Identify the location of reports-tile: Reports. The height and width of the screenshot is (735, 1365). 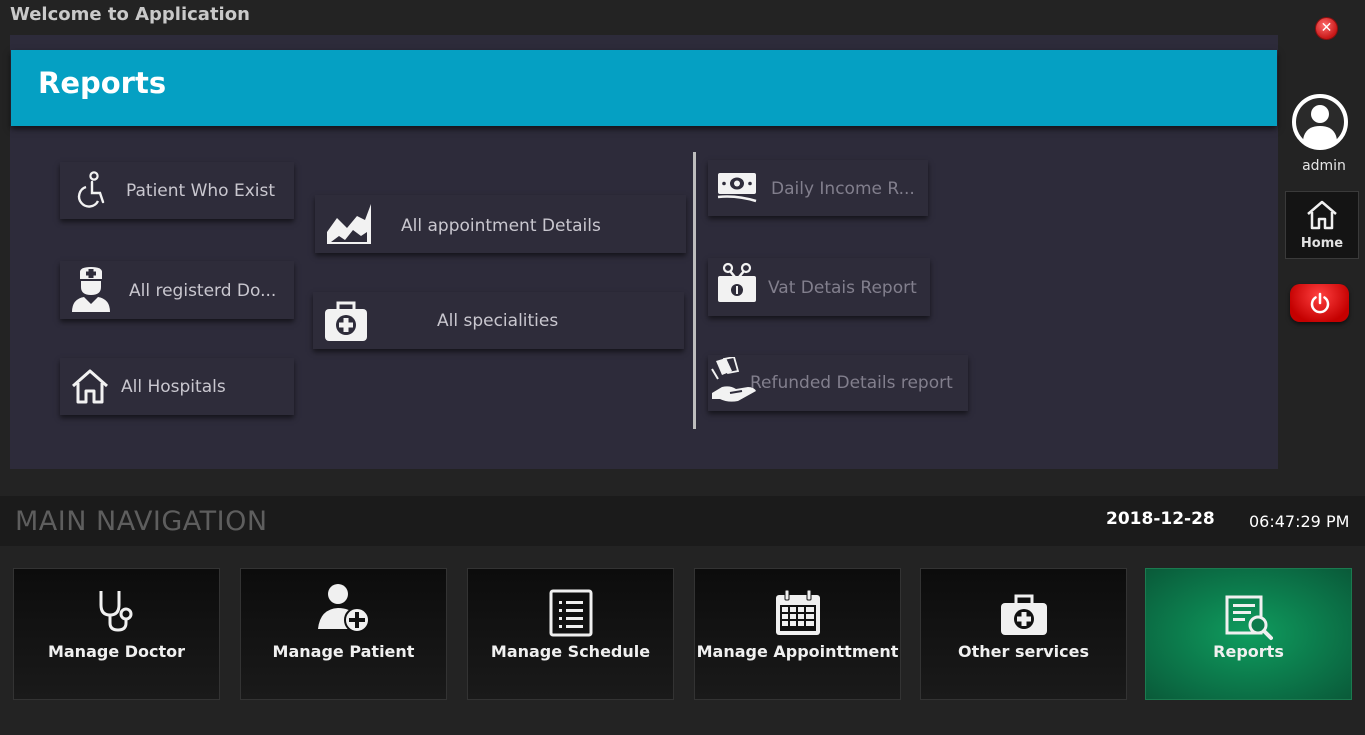
(1248, 634).